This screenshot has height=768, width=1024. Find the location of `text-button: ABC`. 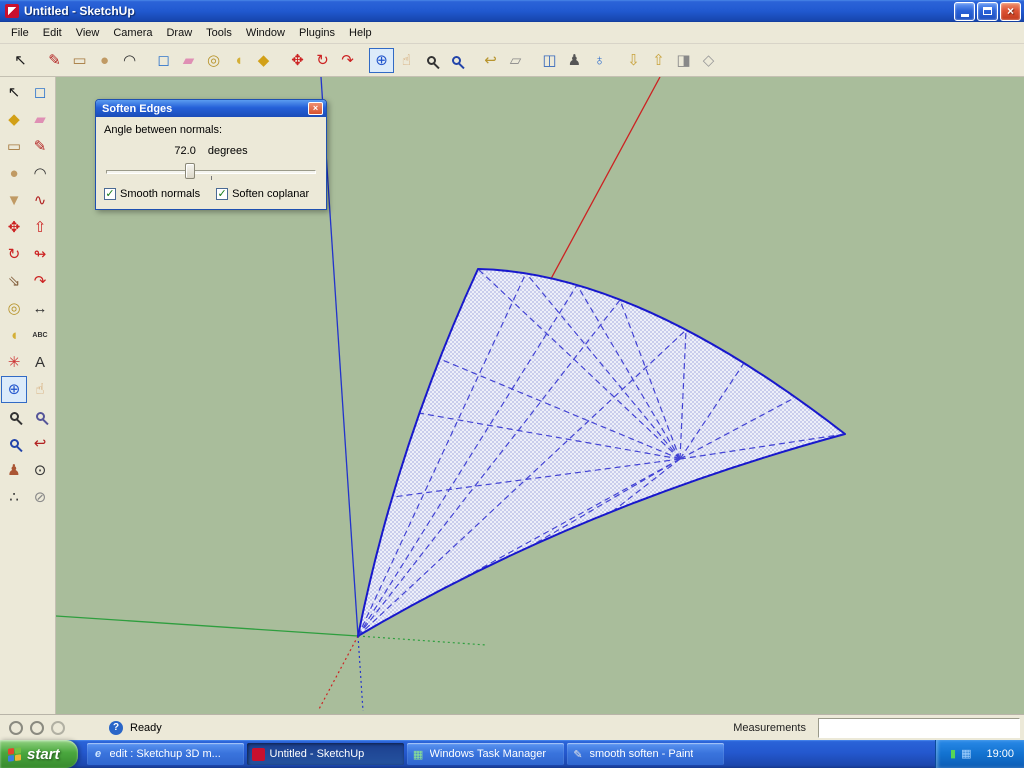

text-button: ABC is located at coordinates (40, 335).